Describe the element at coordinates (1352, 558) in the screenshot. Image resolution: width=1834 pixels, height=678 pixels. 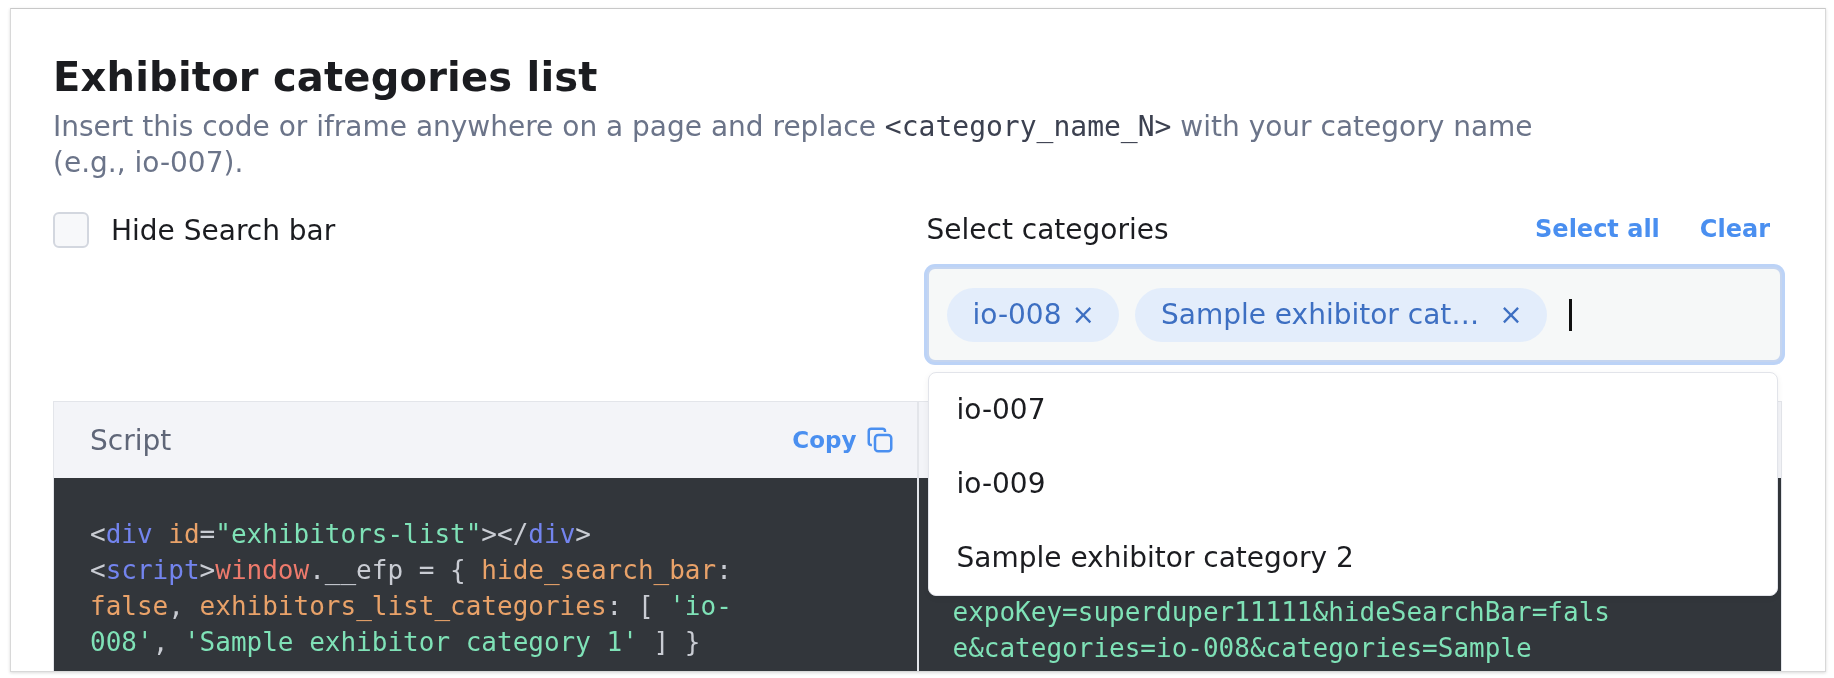
I see `dropdown-option: Sample exhibitor category 2` at that location.